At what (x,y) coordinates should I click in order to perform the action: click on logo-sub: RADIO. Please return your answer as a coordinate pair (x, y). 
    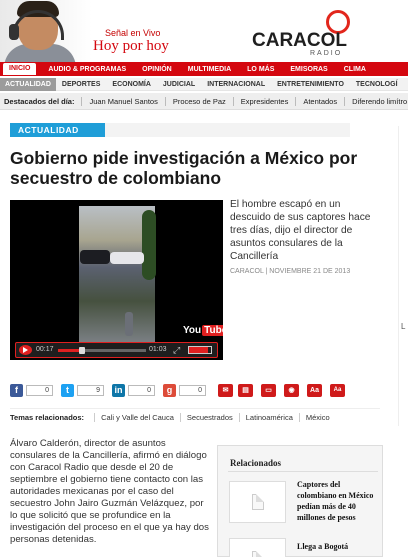
    Looking at the image, I should click on (326, 53).